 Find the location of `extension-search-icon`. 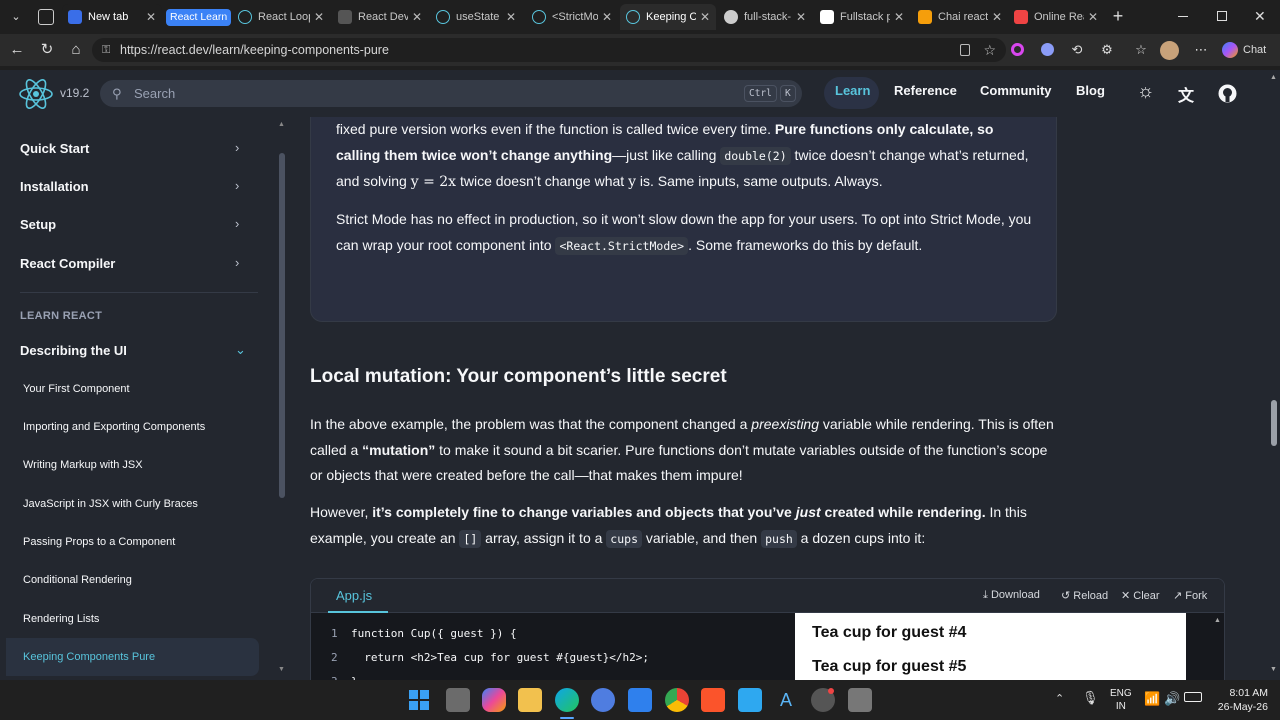

extension-search-icon is located at coordinates (1047, 50).